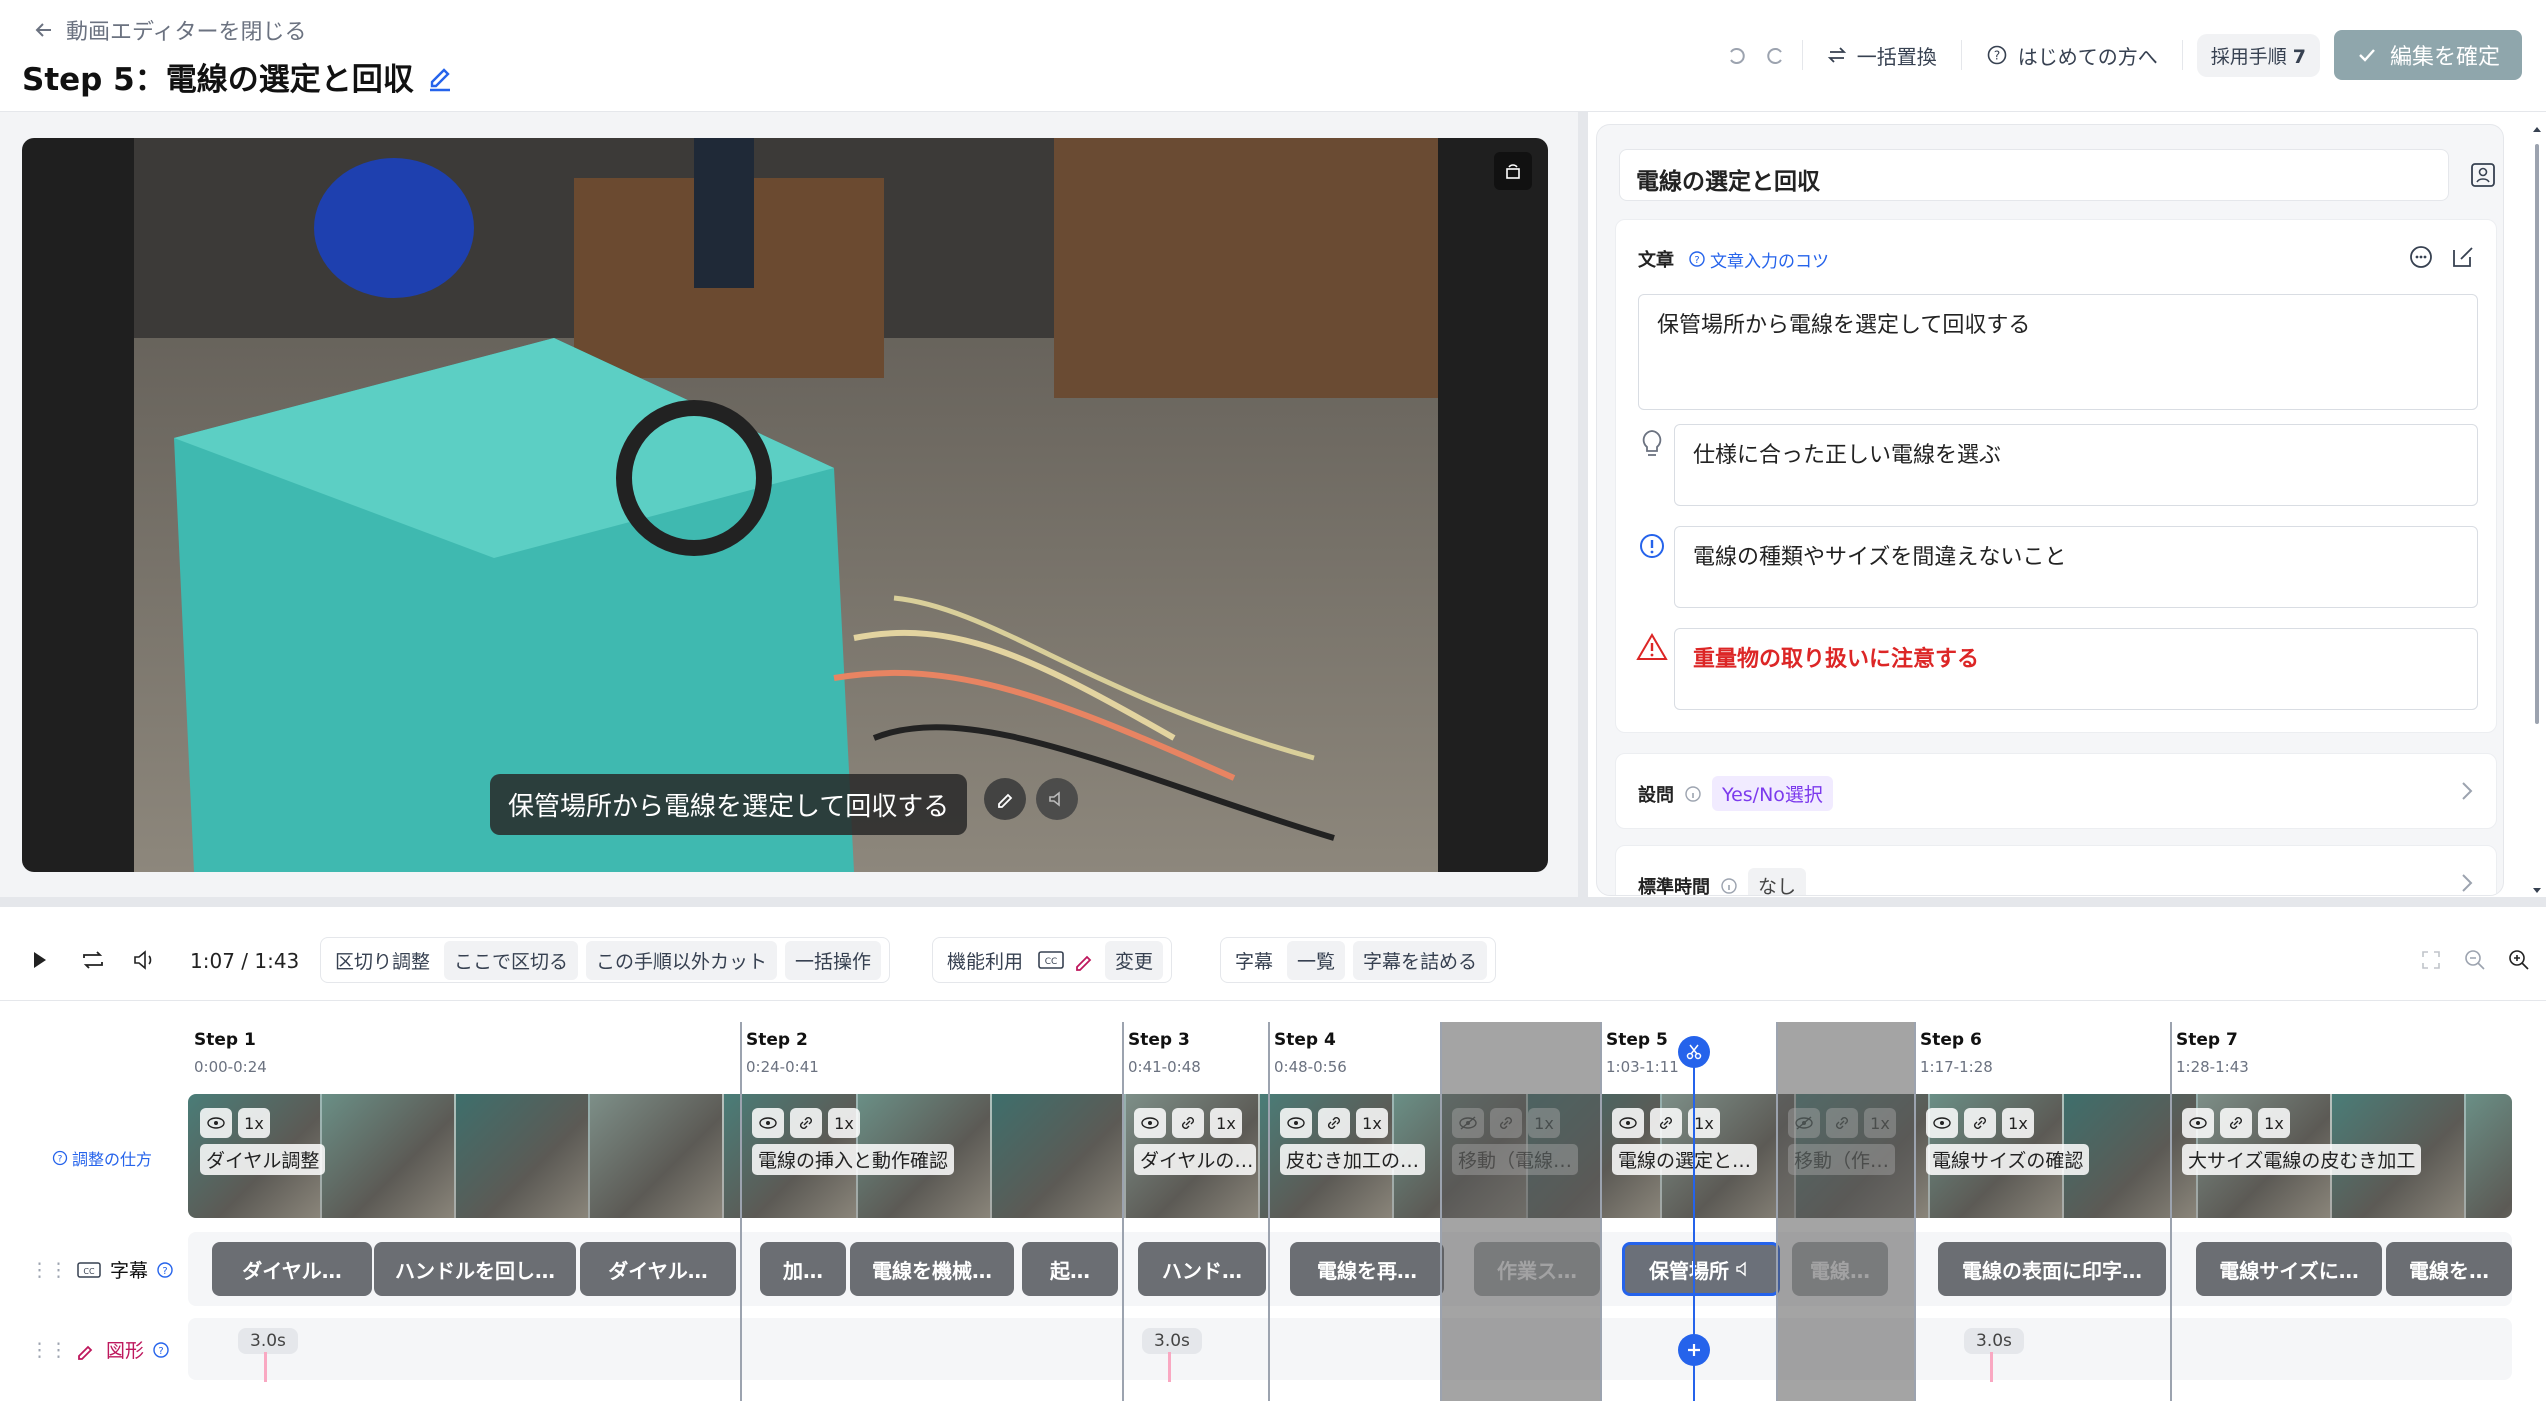 The image size is (2546, 1401). Describe the element at coordinates (2056, 791) in the screenshot. I see `question-row: 設問 Yes/No選択` at that location.